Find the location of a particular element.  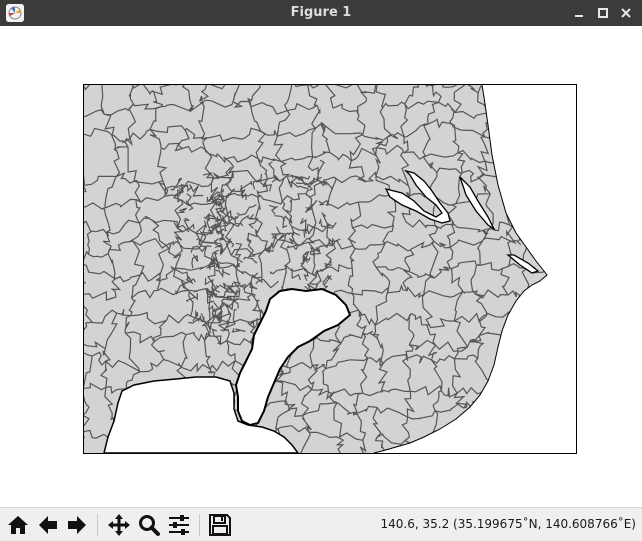

forward-button is located at coordinates (77, 525).